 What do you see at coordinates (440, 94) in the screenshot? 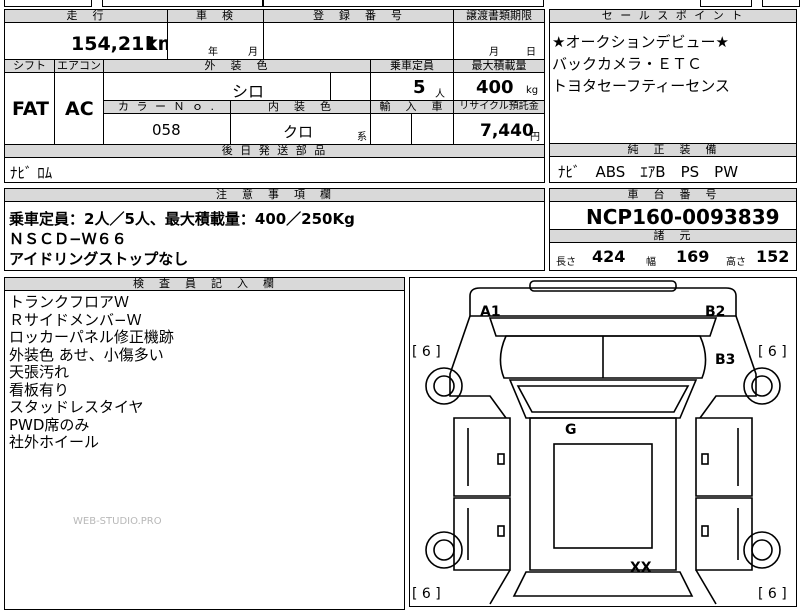
I see `capacity-unit: 人` at bounding box center [440, 94].